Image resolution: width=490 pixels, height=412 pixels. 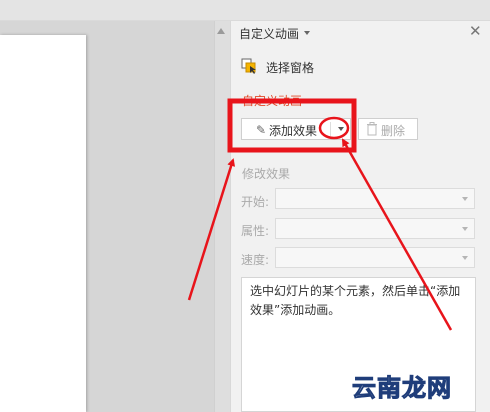 What do you see at coordinates (334, 128) in the screenshot?
I see `highlight-circle` at bounding box center [334, 128].